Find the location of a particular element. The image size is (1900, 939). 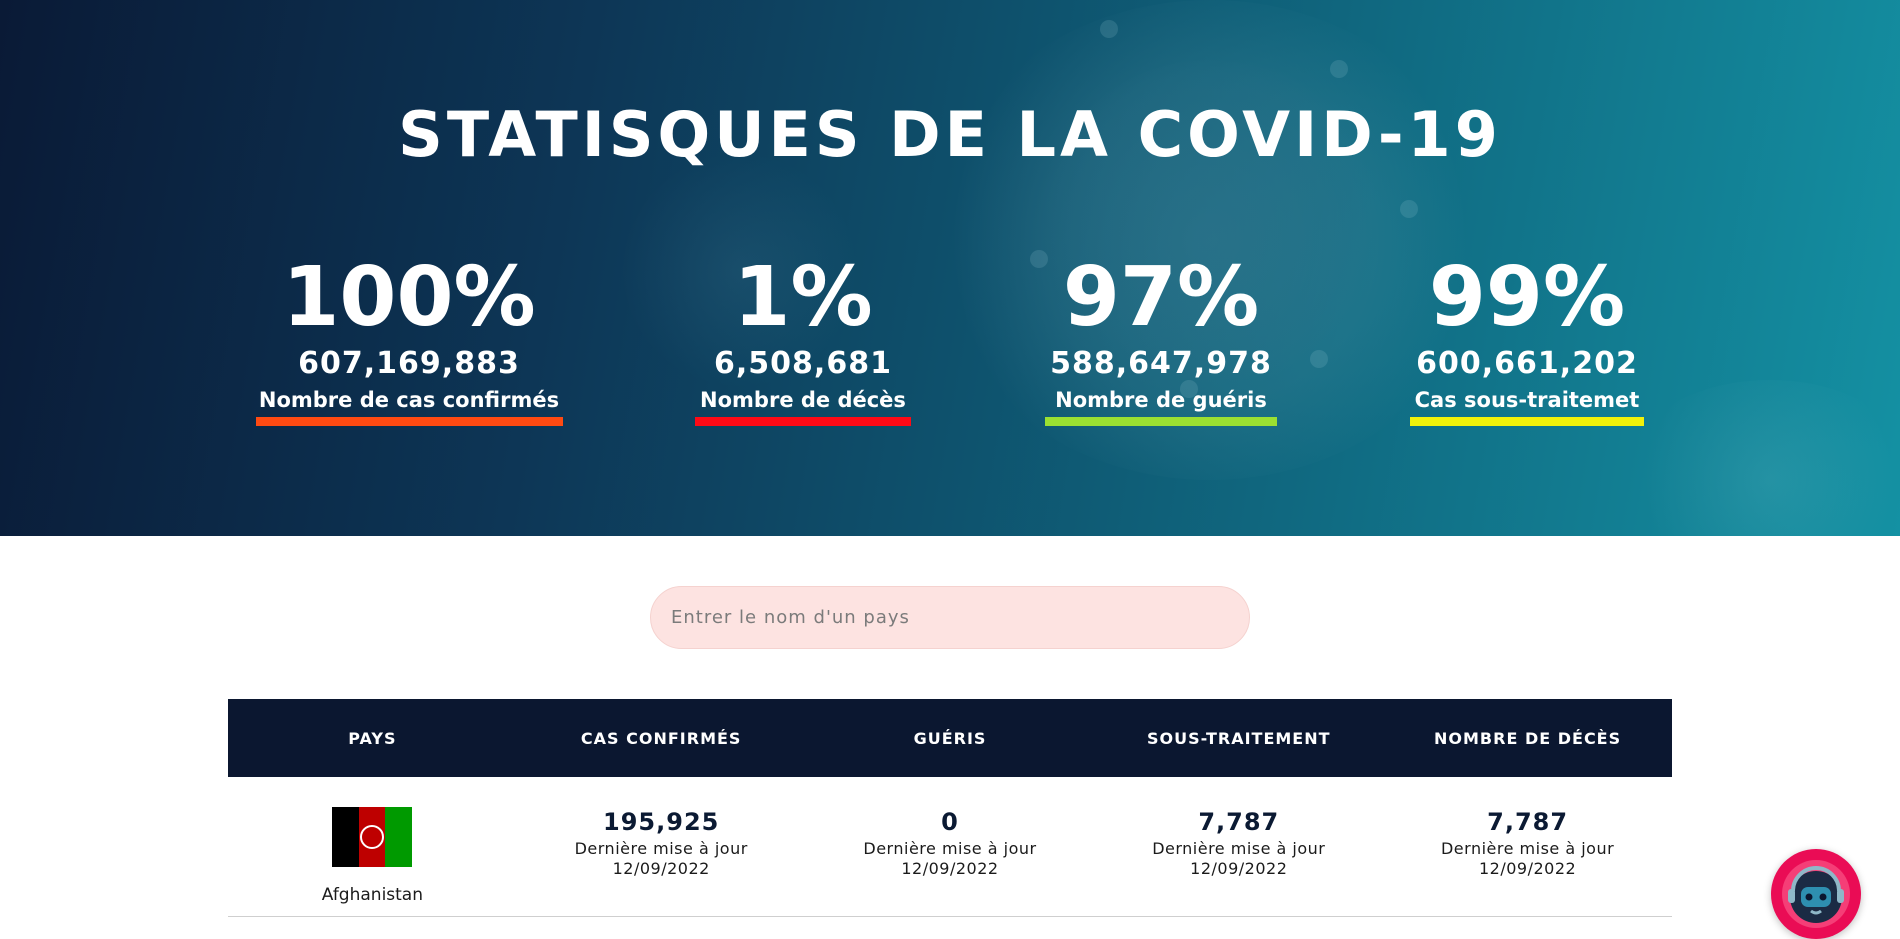

table-cell-under-treatment: 7,787 Dernière mise à jour 12/09/2022 is located at coordinates (1238, 846).